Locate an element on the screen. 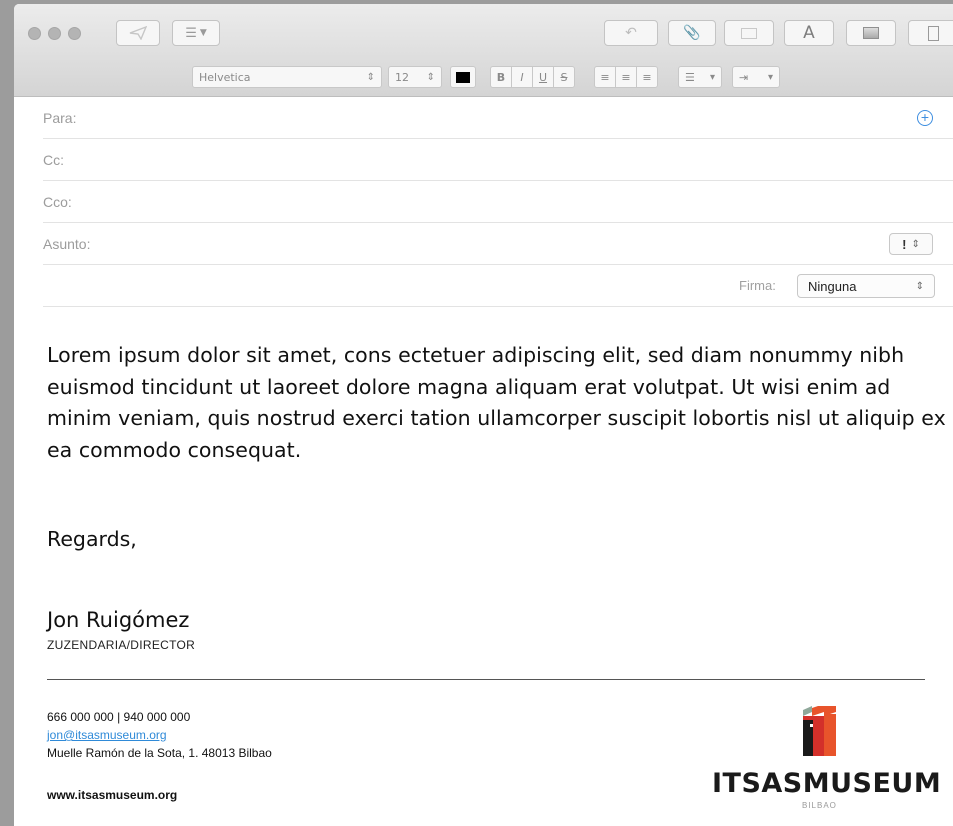 This screenshot has height=826, width=953. header-fields-button: ☰ ▼ is located at coordinates (196, 33).